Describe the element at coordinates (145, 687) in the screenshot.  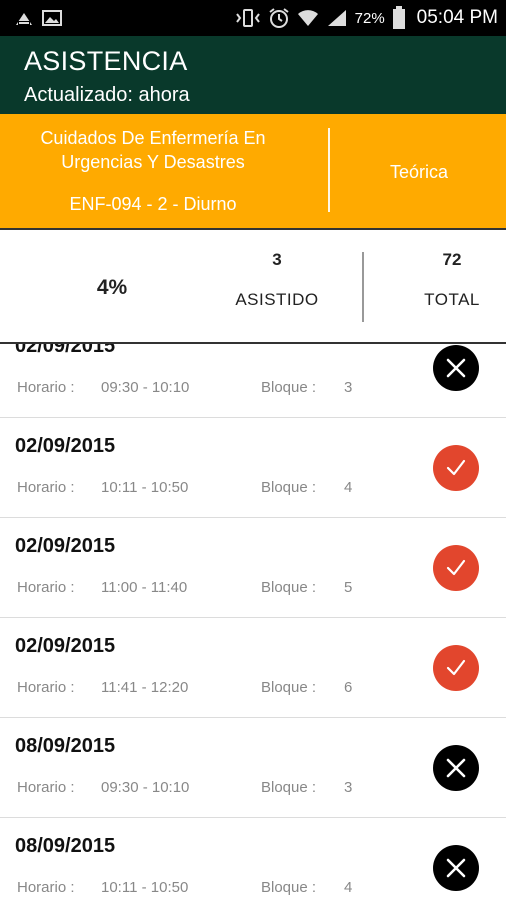
I see `horario-value: 11:41 - 12:20` at that location.